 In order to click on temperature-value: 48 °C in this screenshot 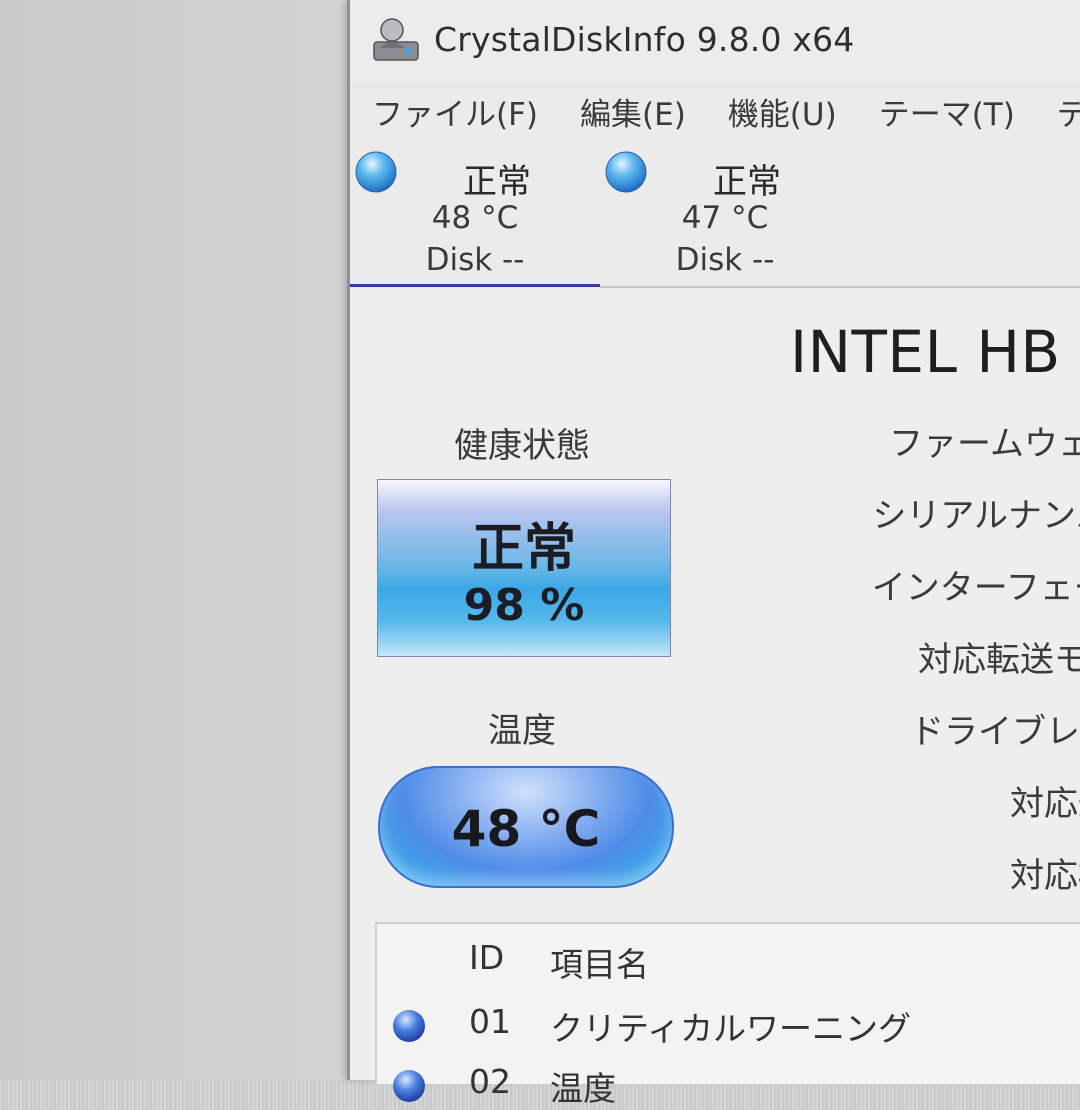, I will do `click(526, 829)`.